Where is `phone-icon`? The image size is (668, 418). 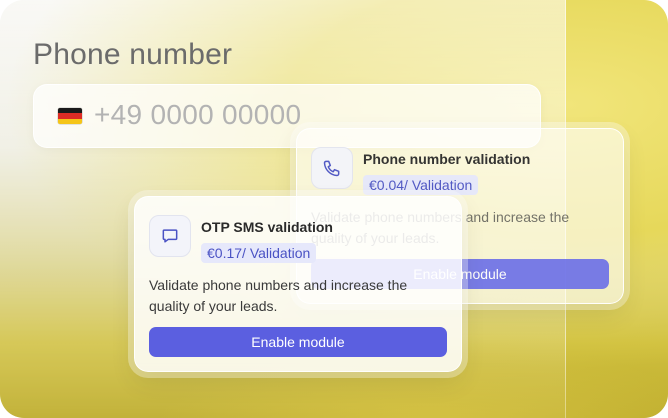 phone-icon is located at coordinates (332, 168).